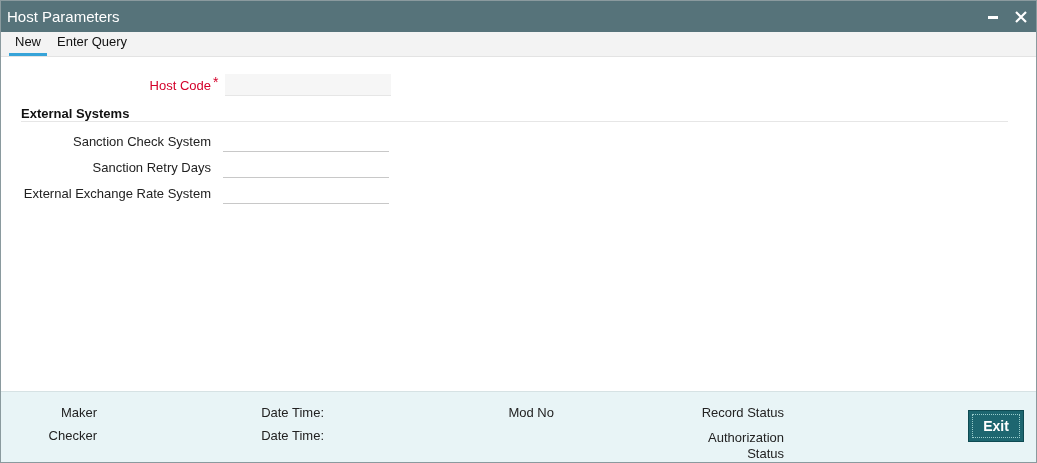  What do you see at coordinates (28, 45) in the screenshot?
I see `tab: New` at bounding box center [28, 45].